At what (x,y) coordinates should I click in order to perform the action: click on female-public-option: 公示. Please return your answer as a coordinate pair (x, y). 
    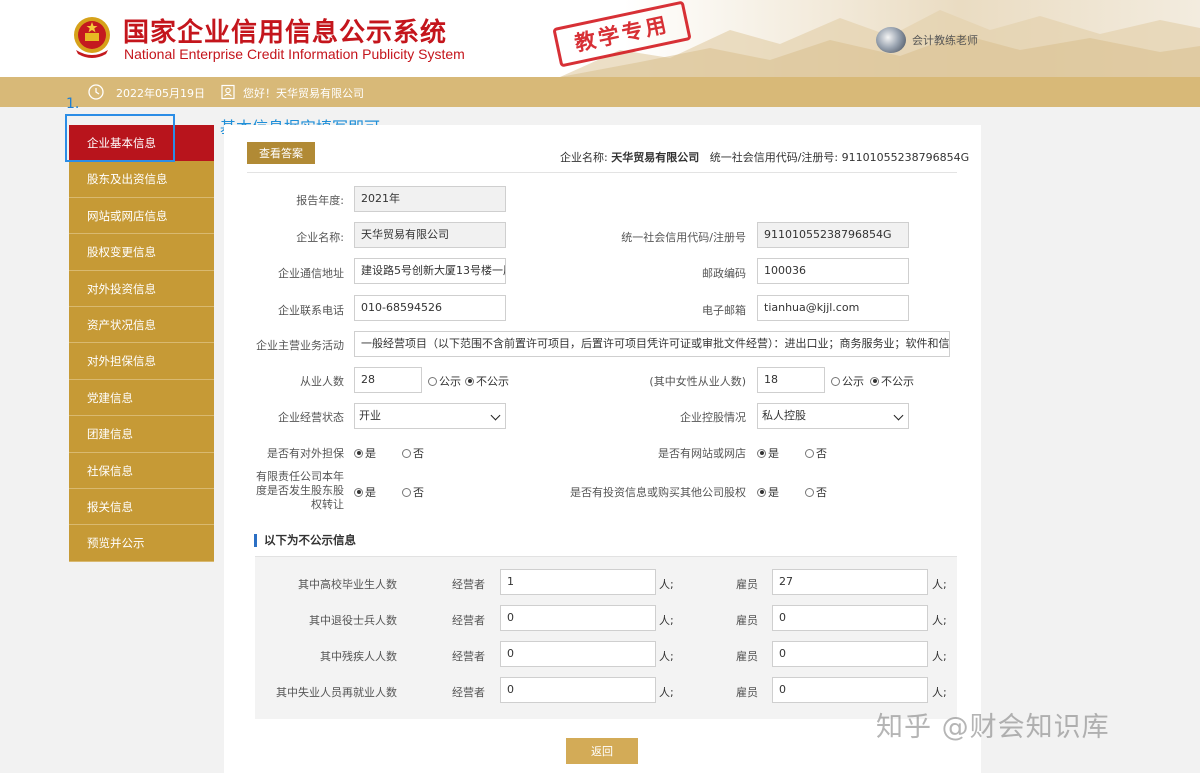
    Looking at the image, I should click on (847, 381).